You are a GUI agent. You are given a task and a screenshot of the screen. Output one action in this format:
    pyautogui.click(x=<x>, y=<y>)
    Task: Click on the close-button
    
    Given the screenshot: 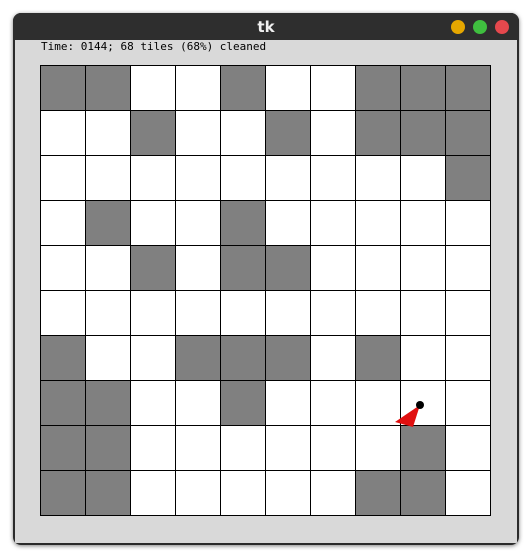 What is the action you would take?
    pyautogui.click(x=502, y=27)
    